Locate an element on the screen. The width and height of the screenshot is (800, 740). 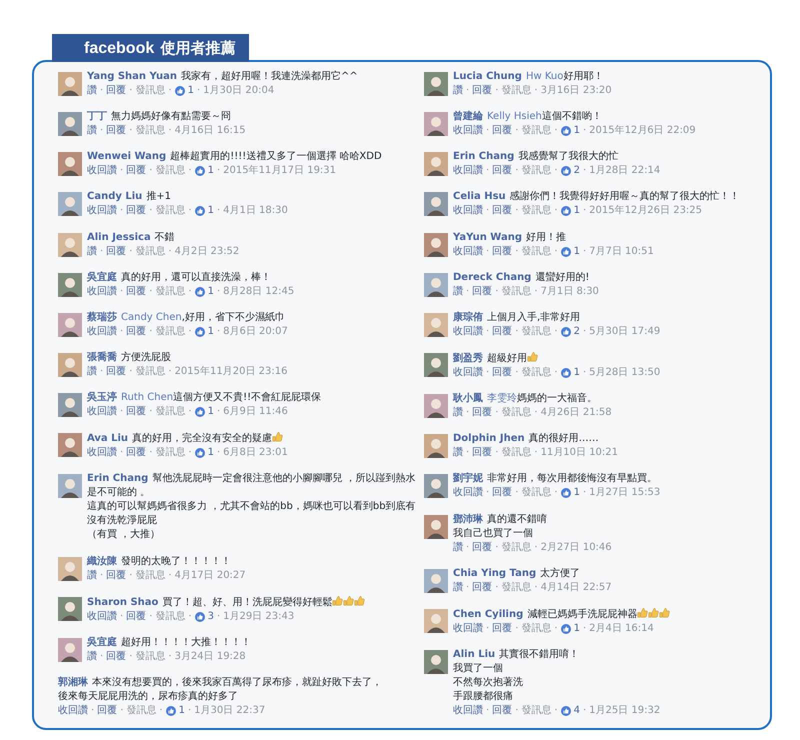
commenter-name: Chen Cyiling is located at coordinates (488, 614).